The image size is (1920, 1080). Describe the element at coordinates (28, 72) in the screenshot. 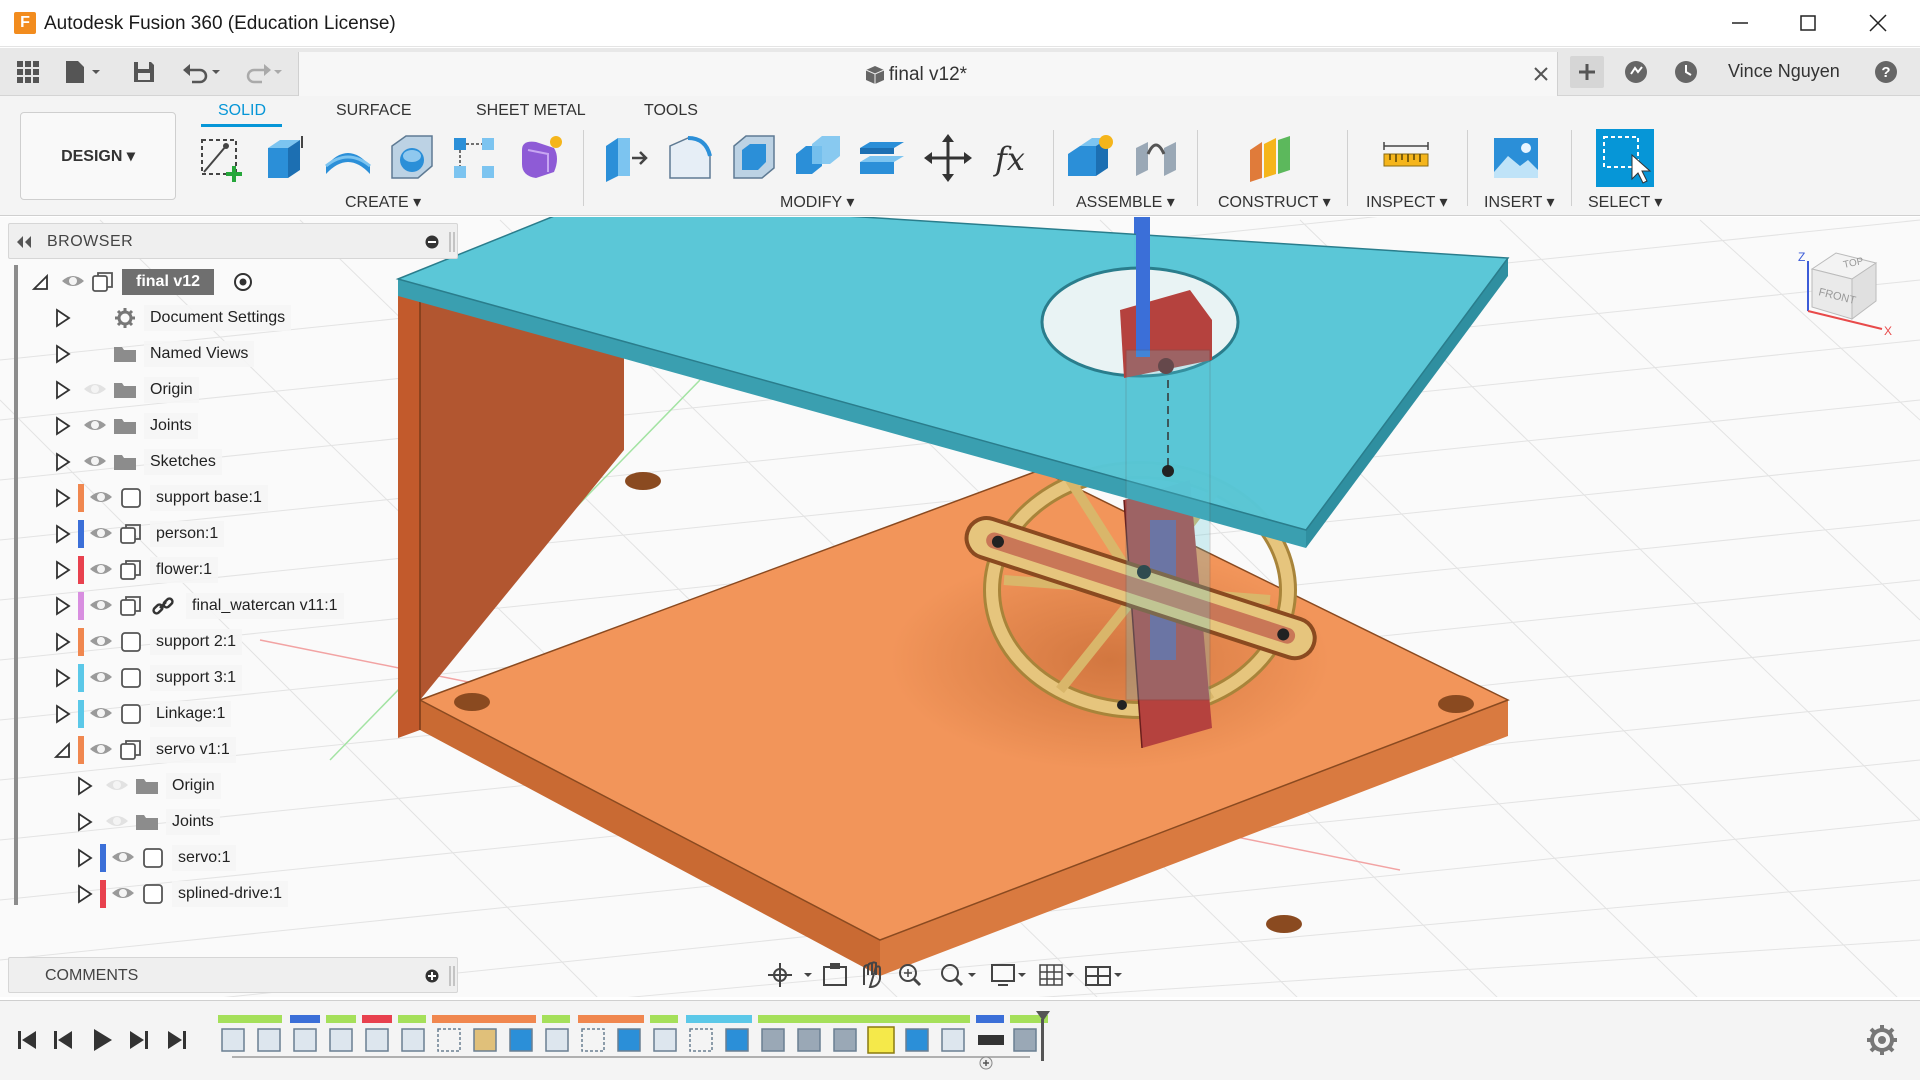

I see `app-grid-icon` at that location.